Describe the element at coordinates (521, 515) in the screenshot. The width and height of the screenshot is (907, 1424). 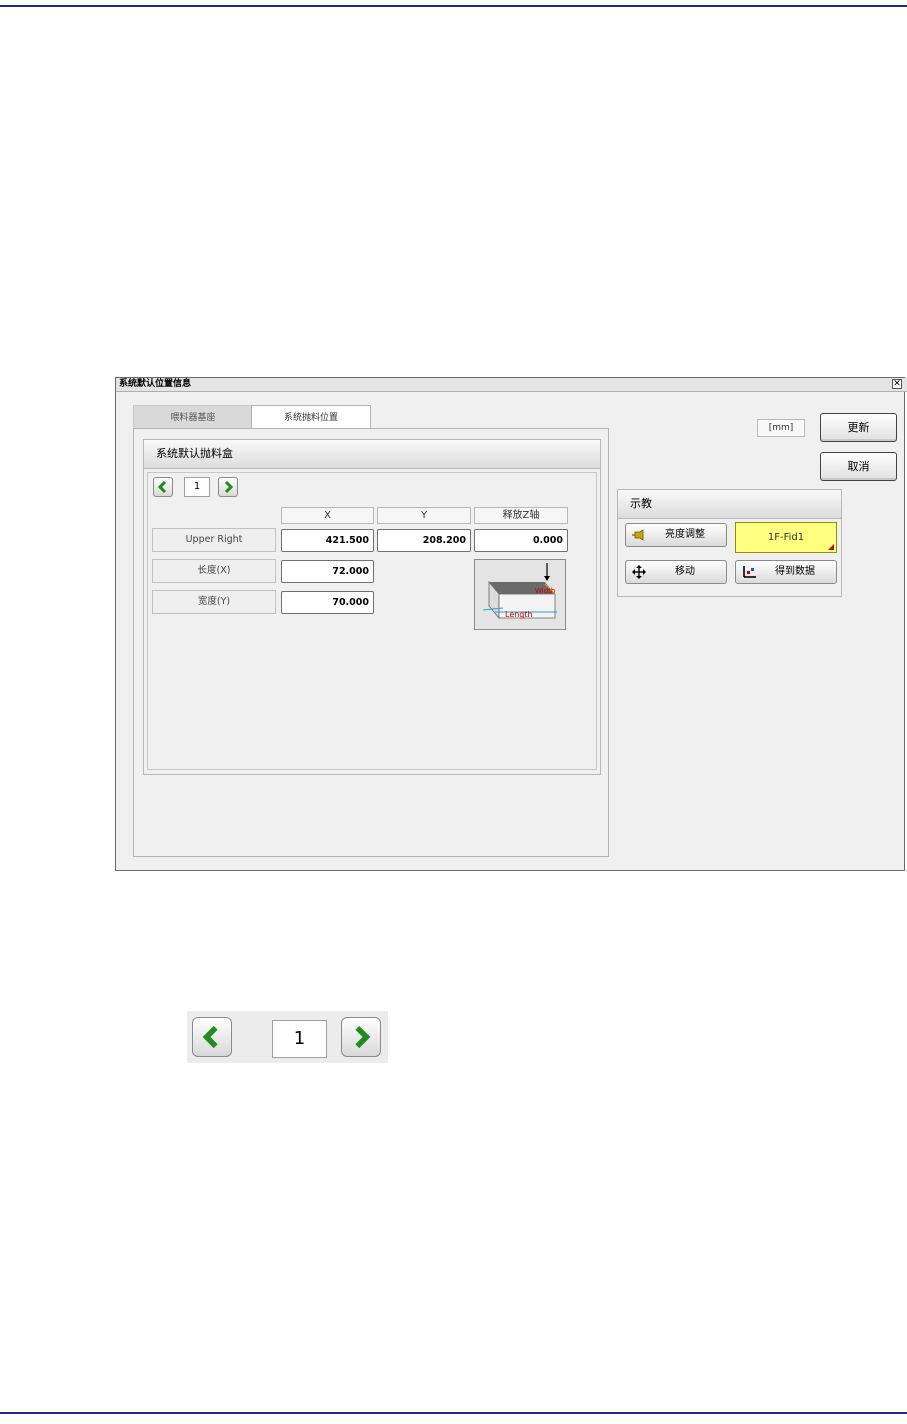
I see `column-header-release-z: 释放Z轴` at that location.